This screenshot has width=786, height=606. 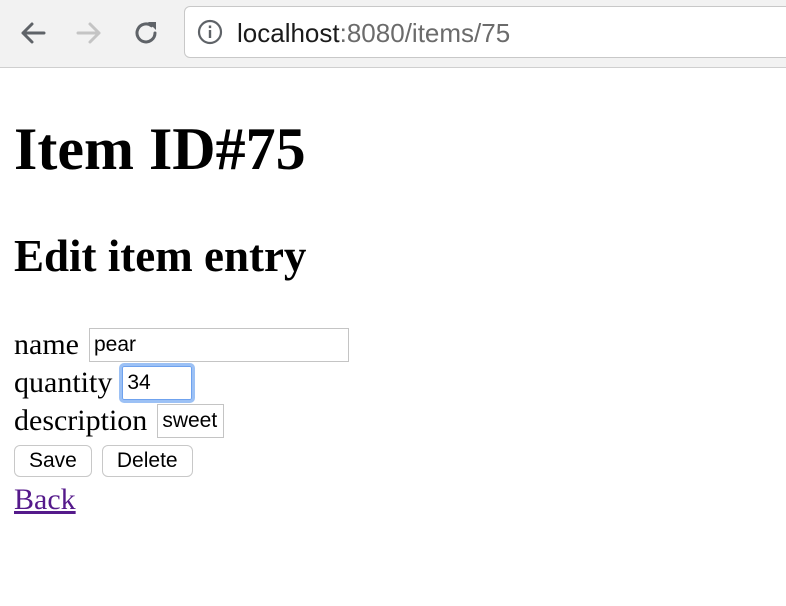 I want to click on description-input, so click(x=191, y=421).